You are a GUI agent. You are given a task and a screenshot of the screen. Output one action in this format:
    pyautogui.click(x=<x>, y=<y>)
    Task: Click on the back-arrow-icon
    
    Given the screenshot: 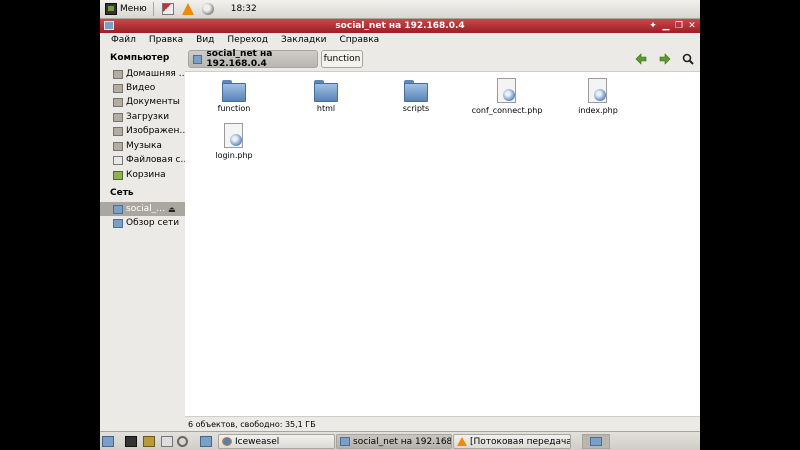 What is the action you would take?
    pyautogui.click(x=641, y=59)
    